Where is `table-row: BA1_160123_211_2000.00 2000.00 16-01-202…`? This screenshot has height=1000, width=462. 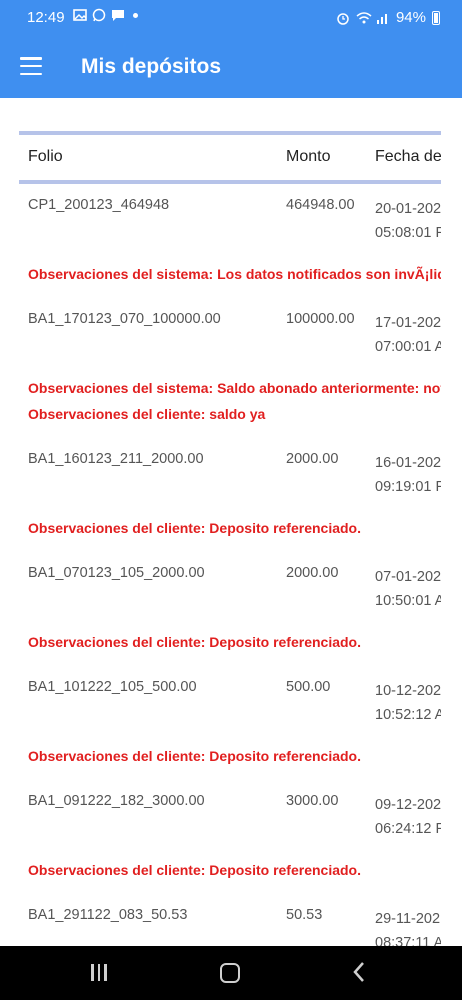 table-row: BA1_160123_211_2000.00 2000.00 16-01-202… is located at coordinates (230, 495).